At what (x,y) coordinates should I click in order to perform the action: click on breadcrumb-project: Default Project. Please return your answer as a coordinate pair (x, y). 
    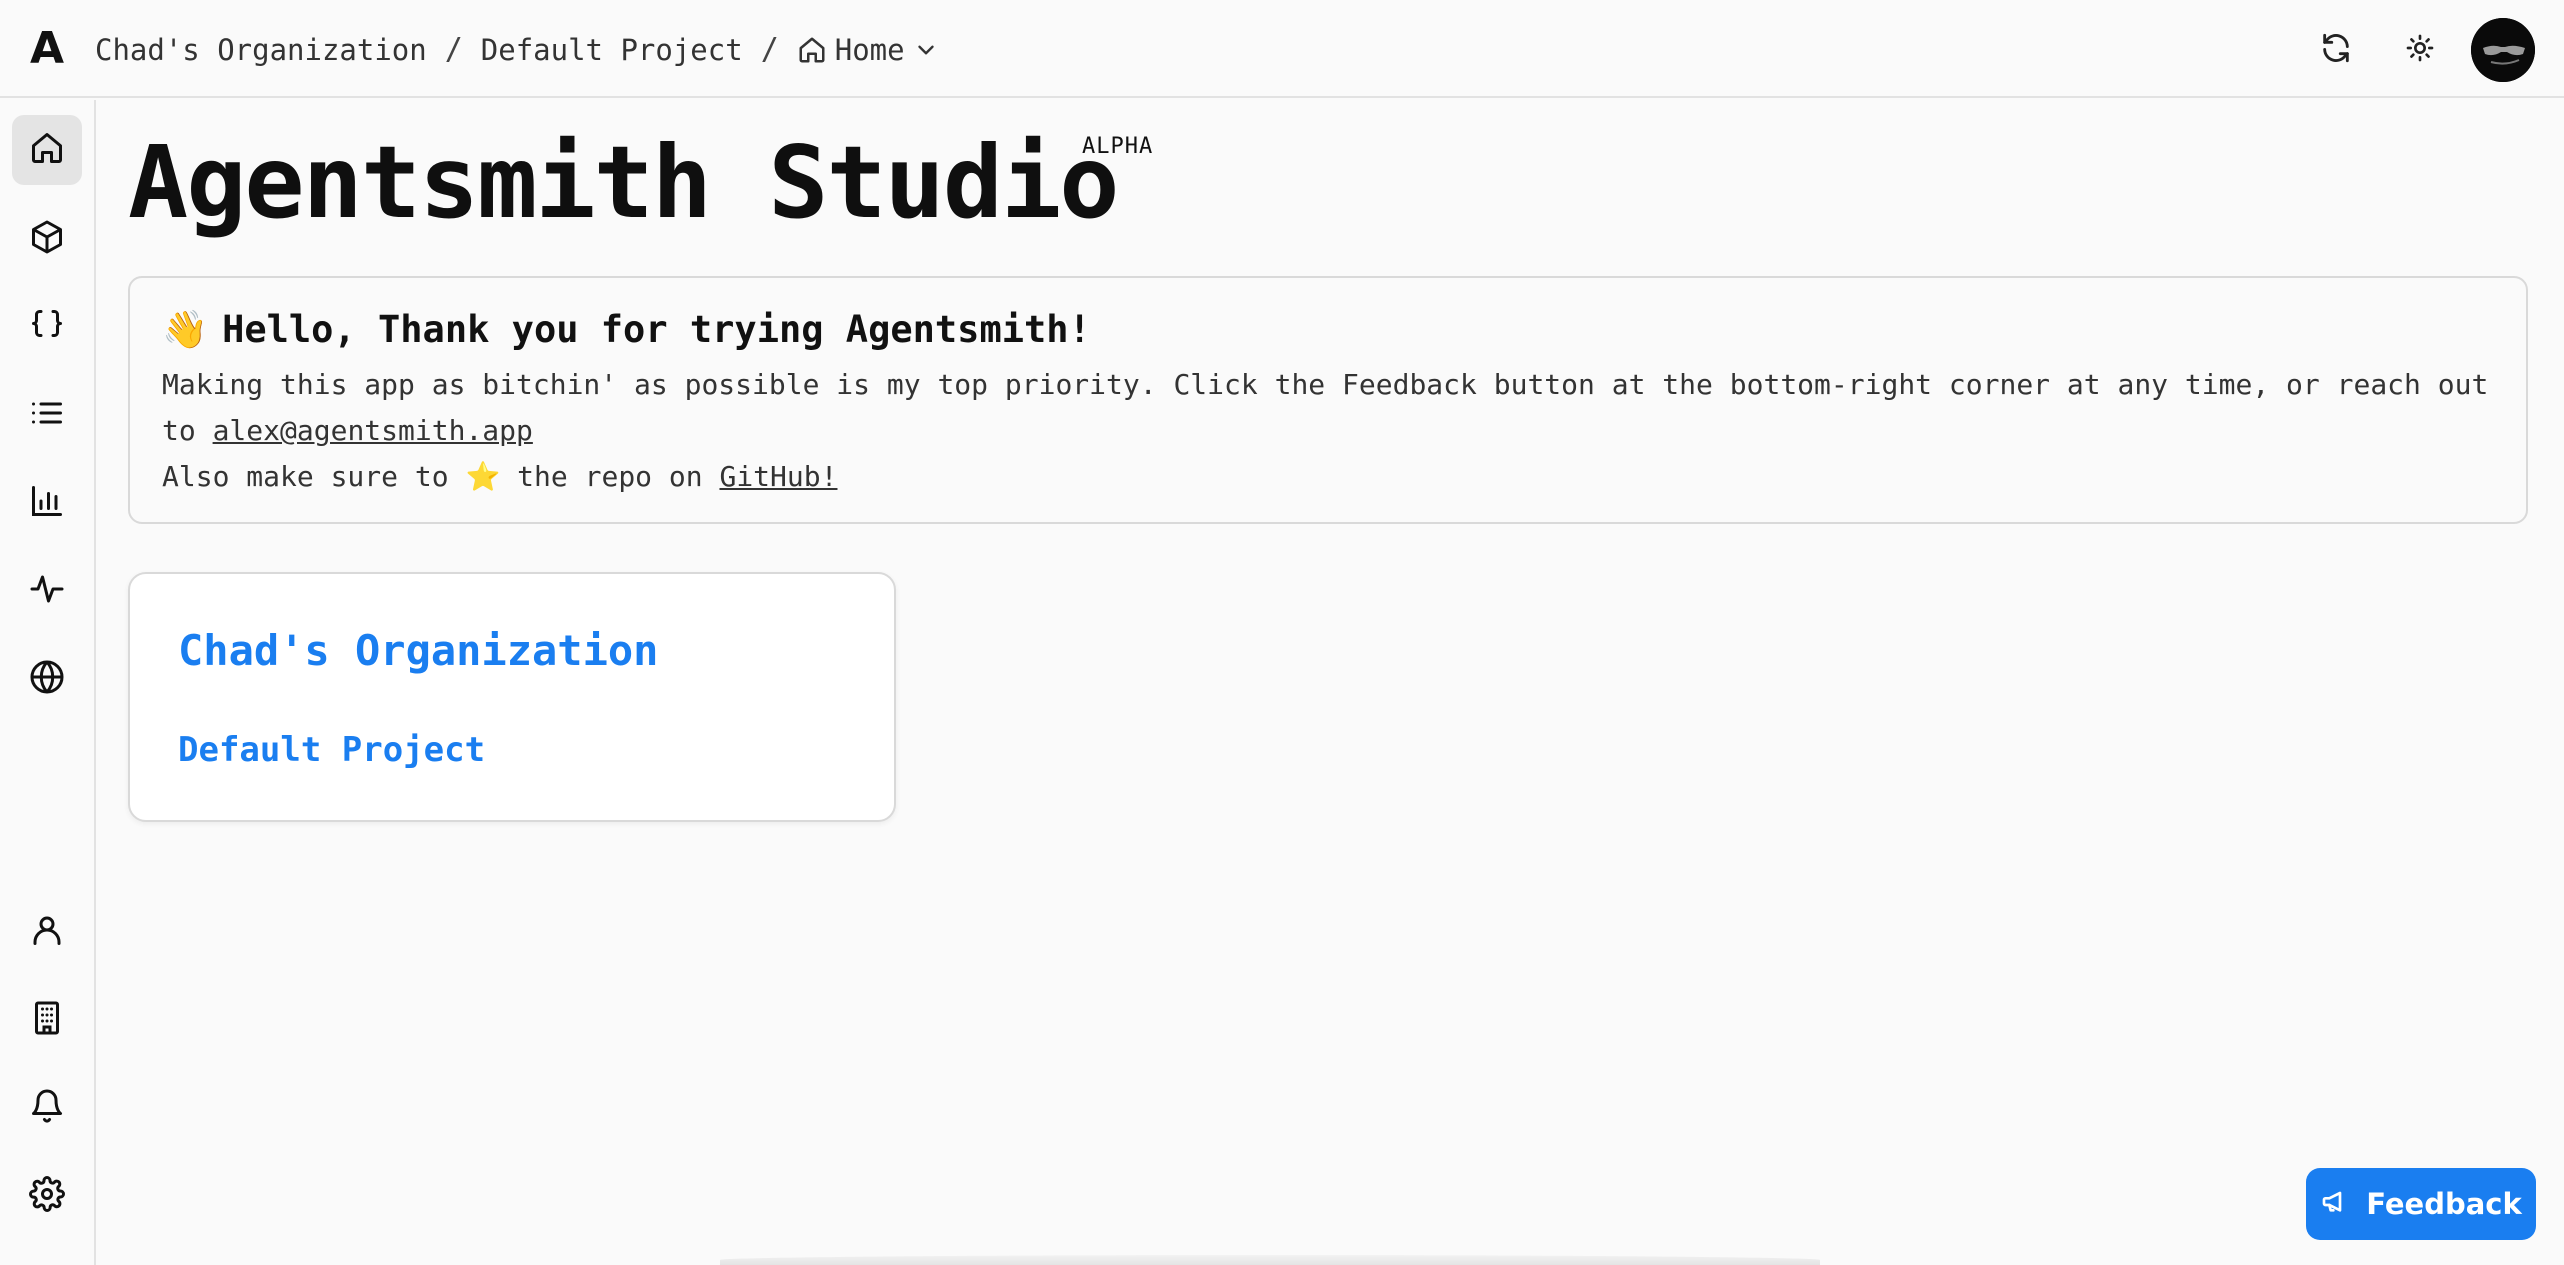
    Looking at the image, I should click on (612, 50).